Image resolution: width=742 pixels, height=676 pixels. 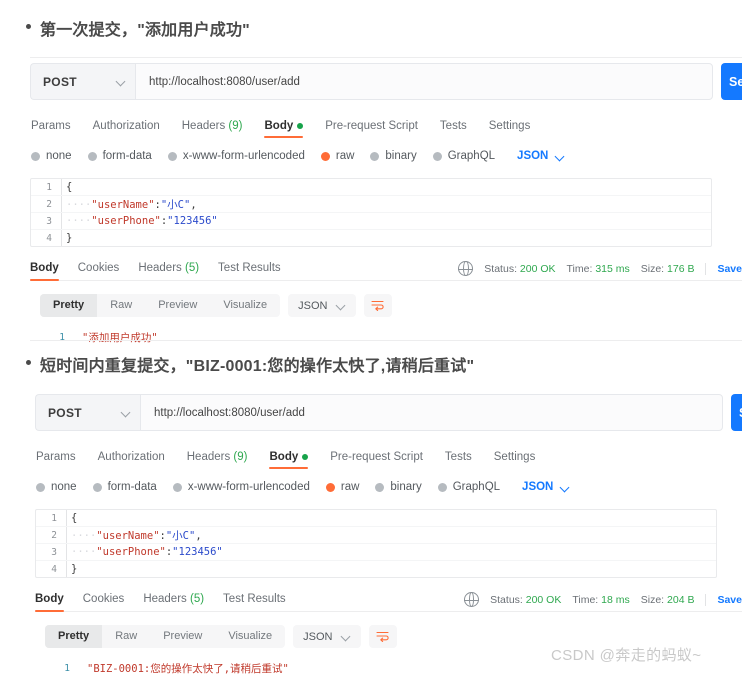 I want to click on request-url-text-1: http://localhost:8080/user/add, so click(x=224, y=81).